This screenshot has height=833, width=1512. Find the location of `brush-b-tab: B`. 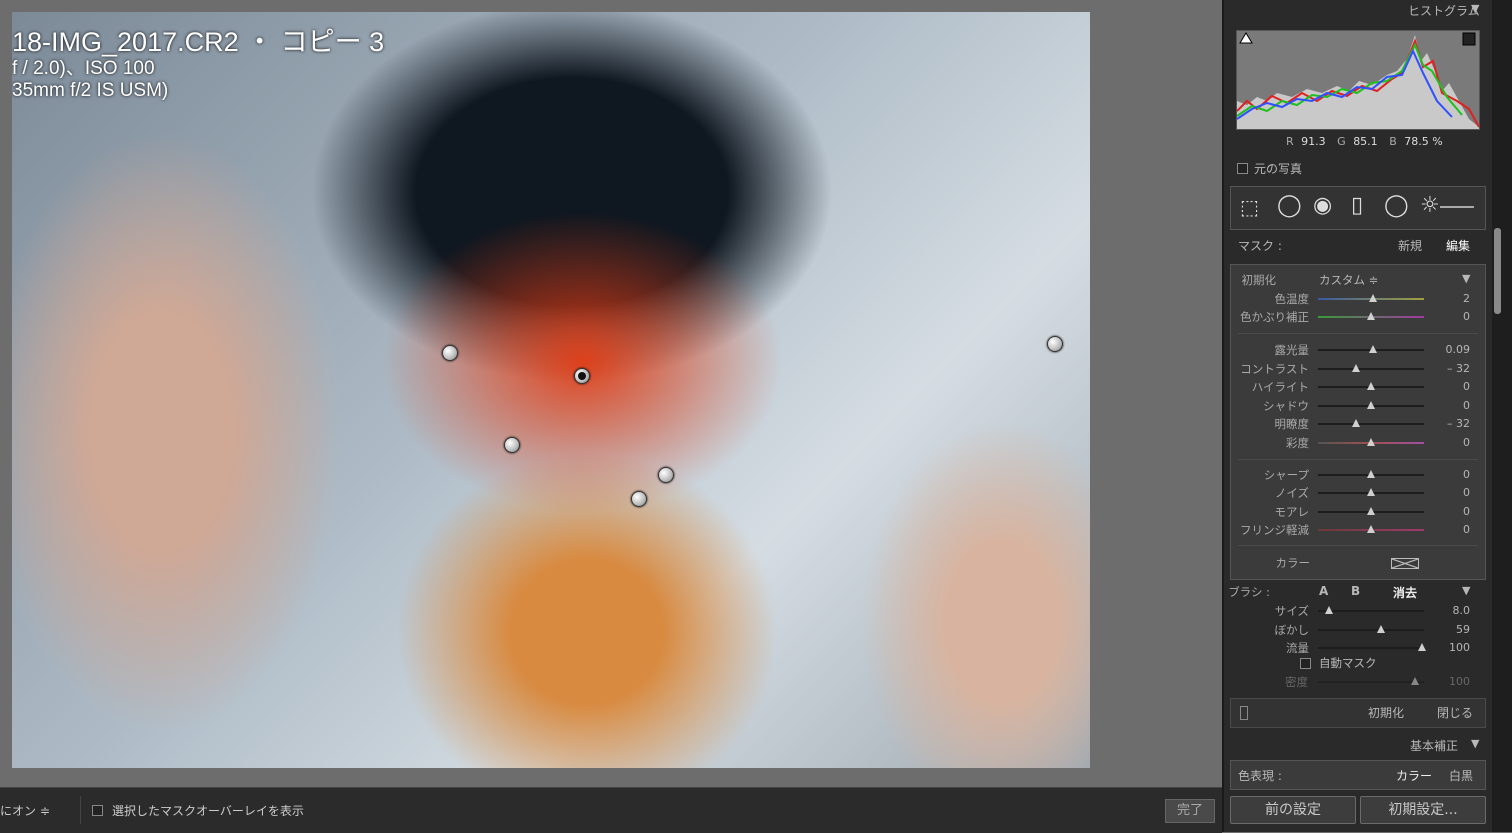

brush-b-tab: B is located at coordinates (1355, 591).